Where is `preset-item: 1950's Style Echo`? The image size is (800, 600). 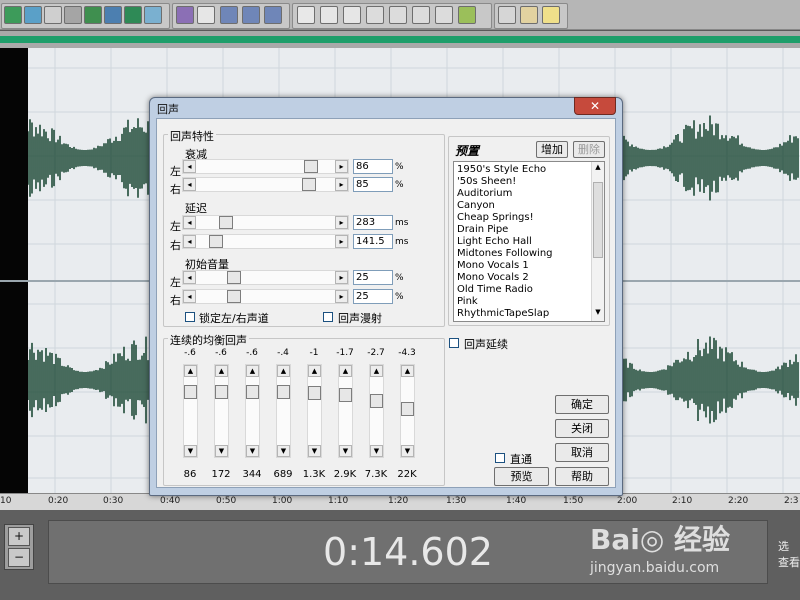 preset-item: 1950's Style Echo is located at coordinates (501, 170).